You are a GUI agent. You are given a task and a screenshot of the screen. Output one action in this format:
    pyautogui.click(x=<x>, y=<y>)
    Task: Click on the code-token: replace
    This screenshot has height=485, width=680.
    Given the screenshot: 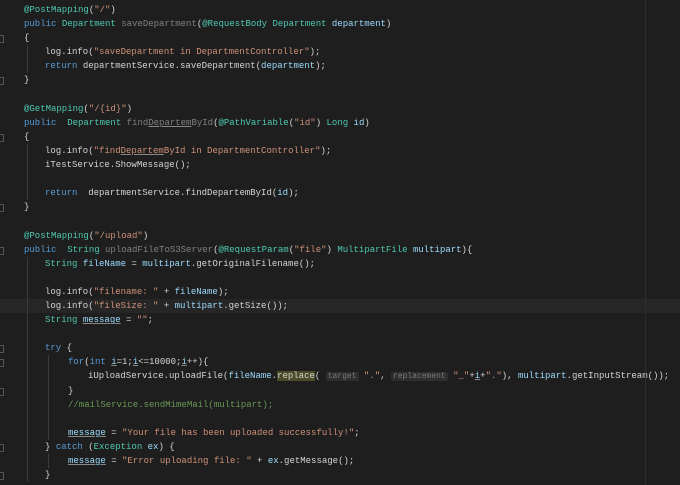 What is the action you would take?
    pyautogui.click(x=296, y=376)
    